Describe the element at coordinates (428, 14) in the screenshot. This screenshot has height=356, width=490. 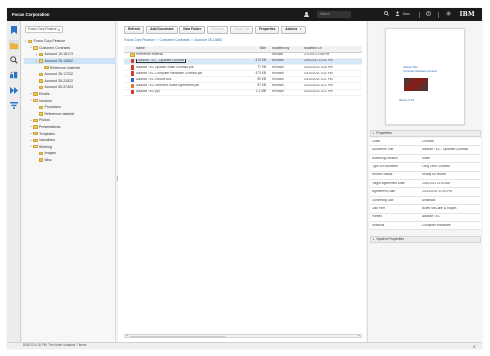
I see `help-icon` at that location.